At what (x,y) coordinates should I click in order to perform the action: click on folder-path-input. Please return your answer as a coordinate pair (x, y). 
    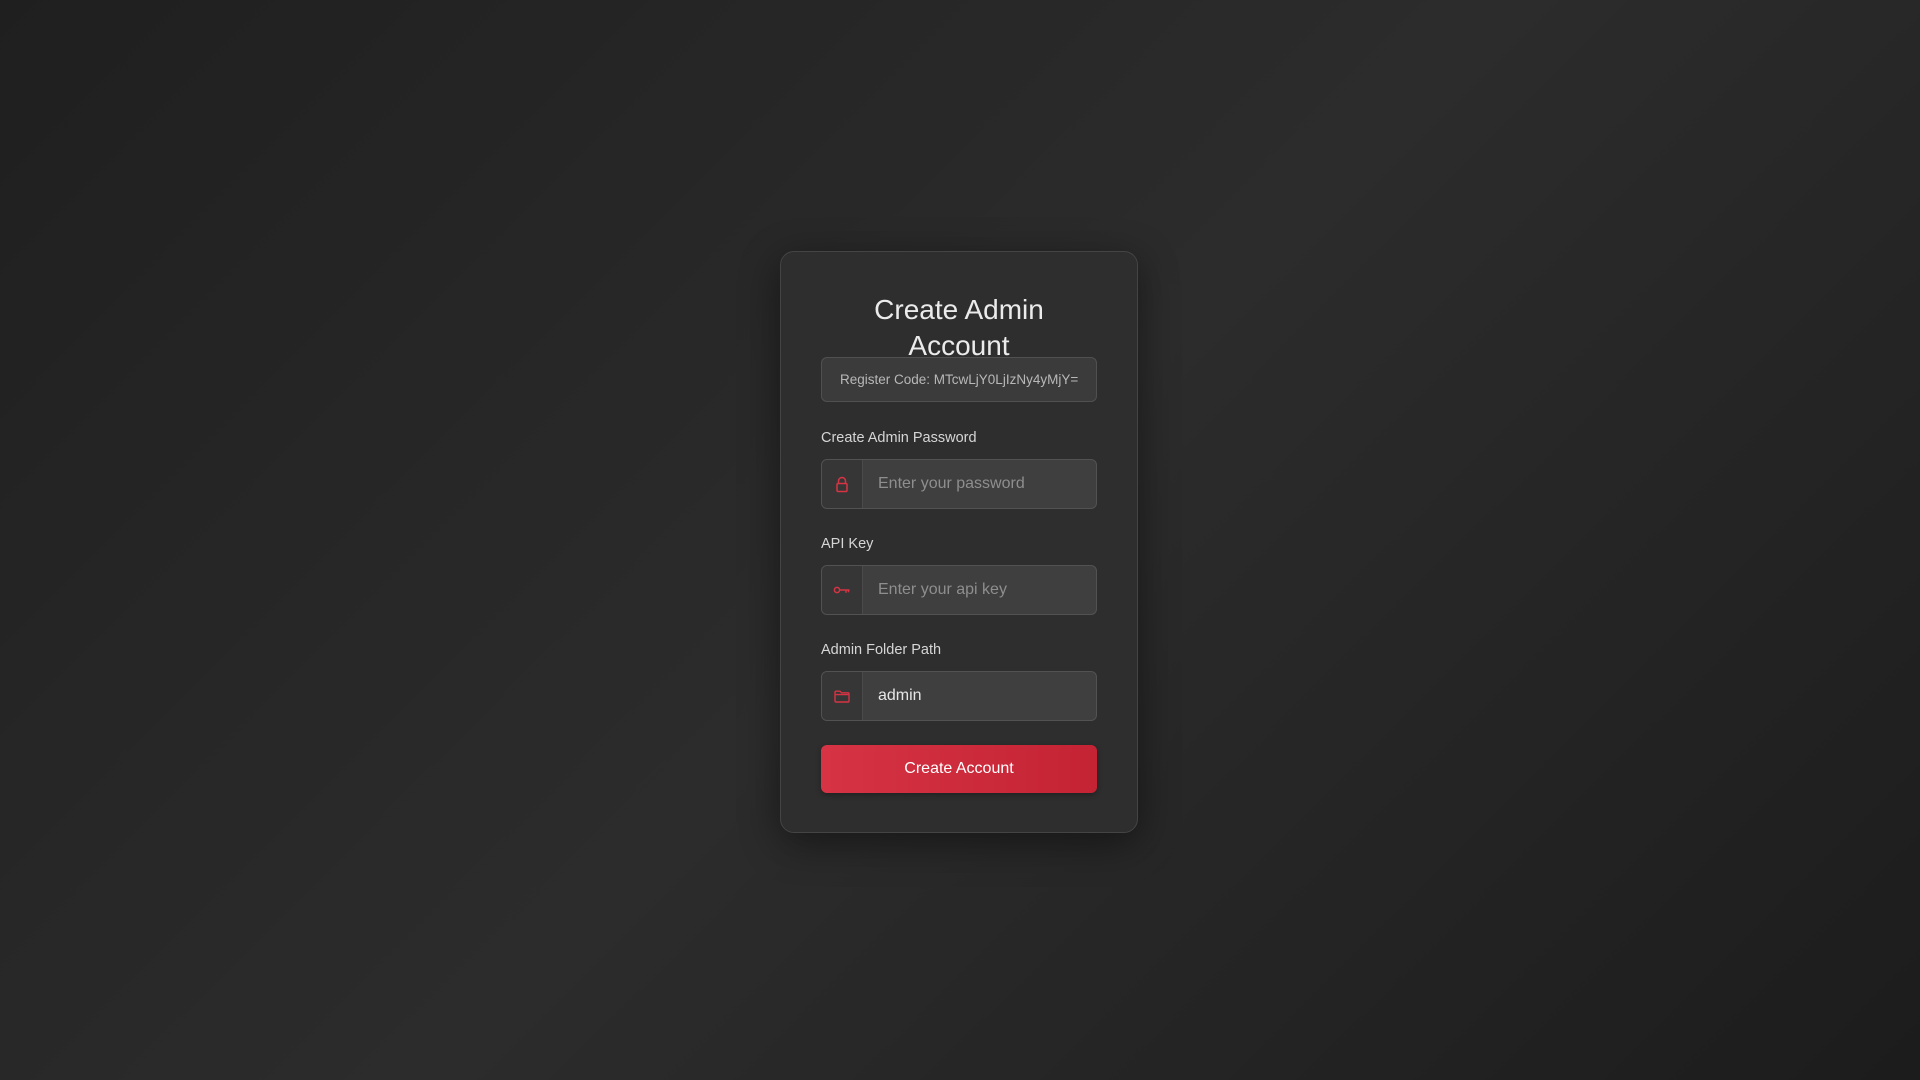
    Looking at the image, I should click on (979, 696).